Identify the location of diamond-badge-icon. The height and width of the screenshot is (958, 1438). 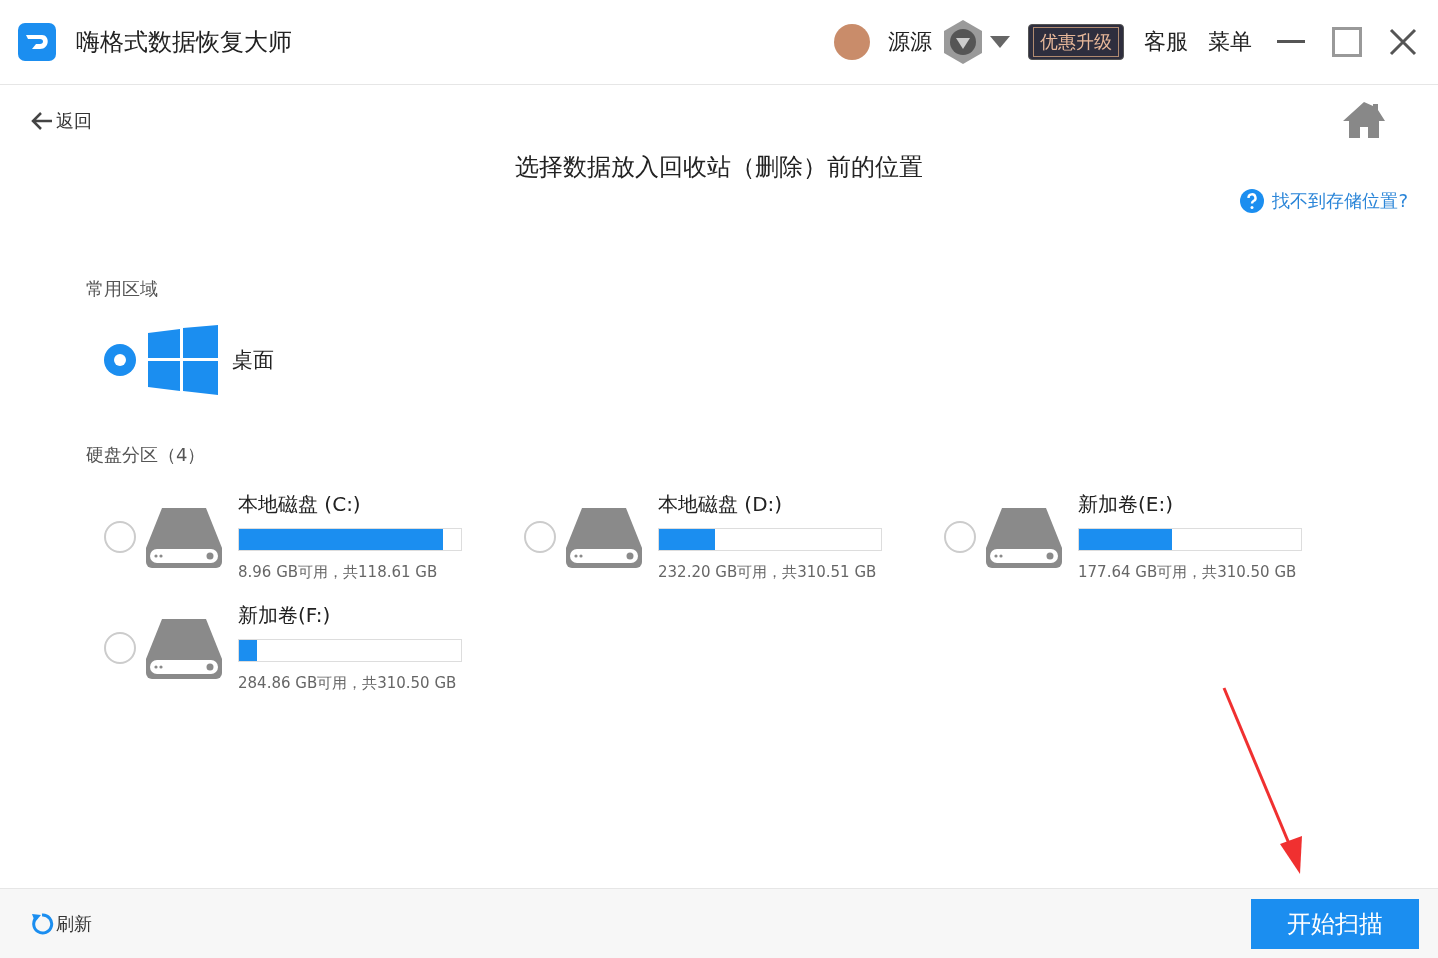
(963, 42).